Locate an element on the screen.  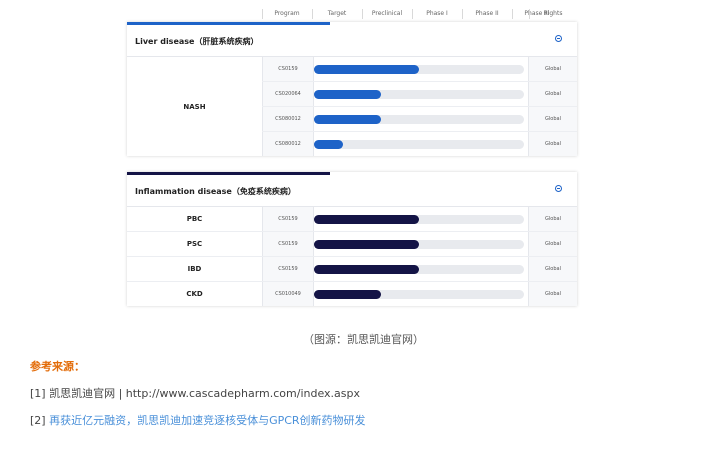
liver-card-title: Liver disease（肝脏系统疾病） is located at coordinates (197, 41).